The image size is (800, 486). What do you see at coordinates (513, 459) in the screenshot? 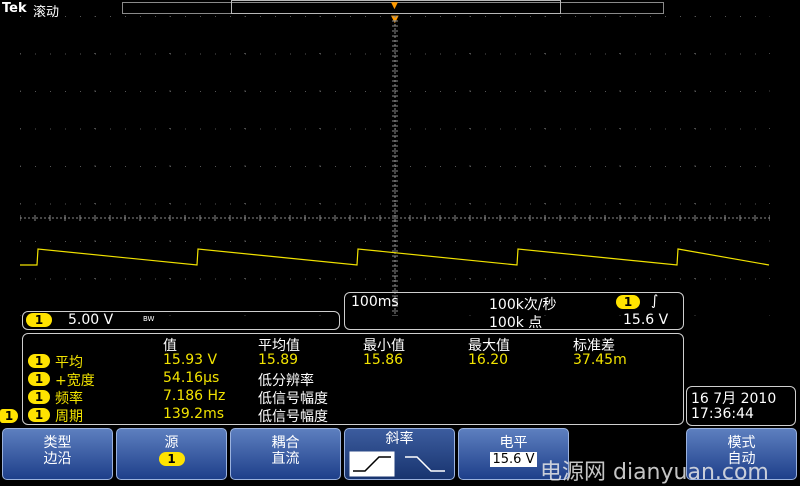
I see `trigger-level-value: 15.6 V` at bounding box center [513, 459].